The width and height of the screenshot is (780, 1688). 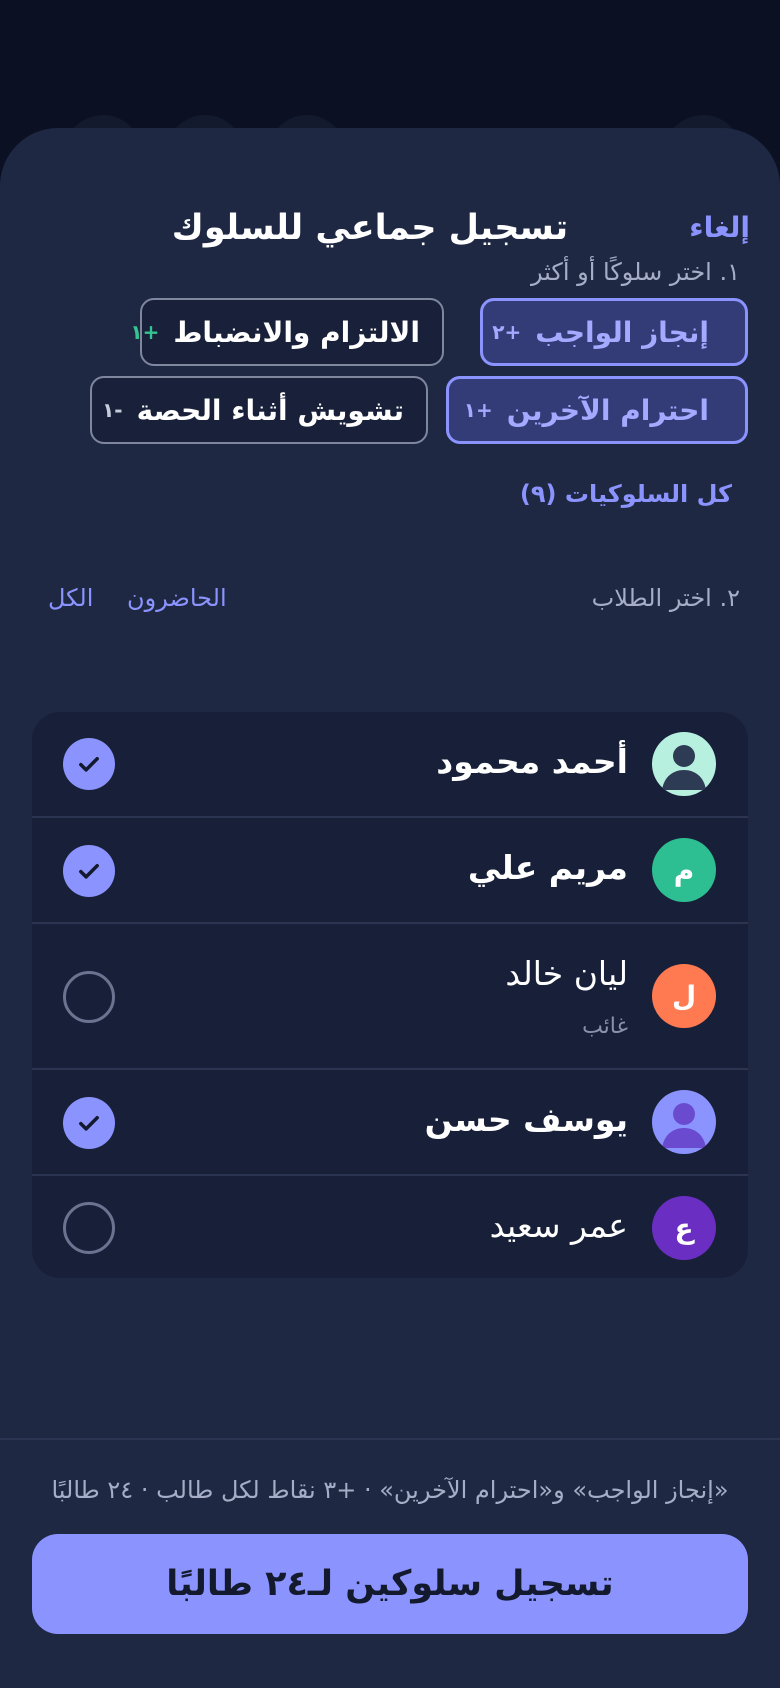 I want to click on chip-points: -١, so click(x=112, y=410).